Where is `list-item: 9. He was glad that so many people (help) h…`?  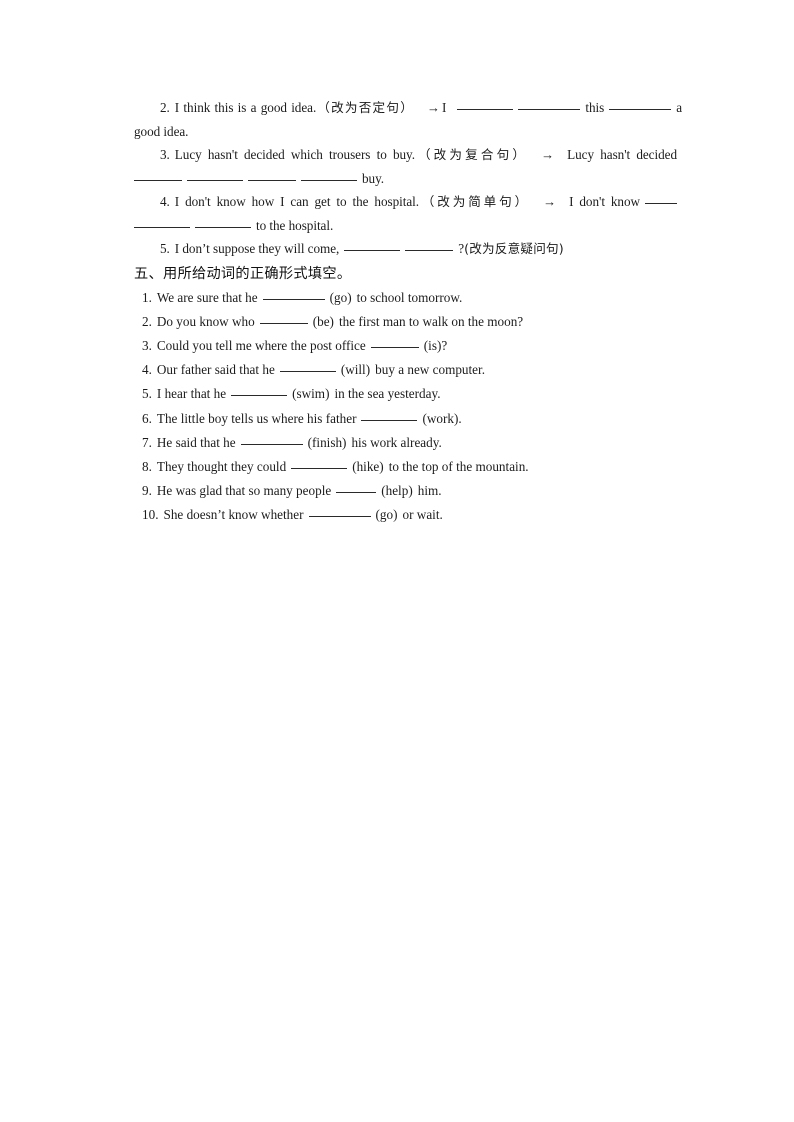
list-item: 9. He was glad that so many people (help) h… is located at coordinates (408, 491).